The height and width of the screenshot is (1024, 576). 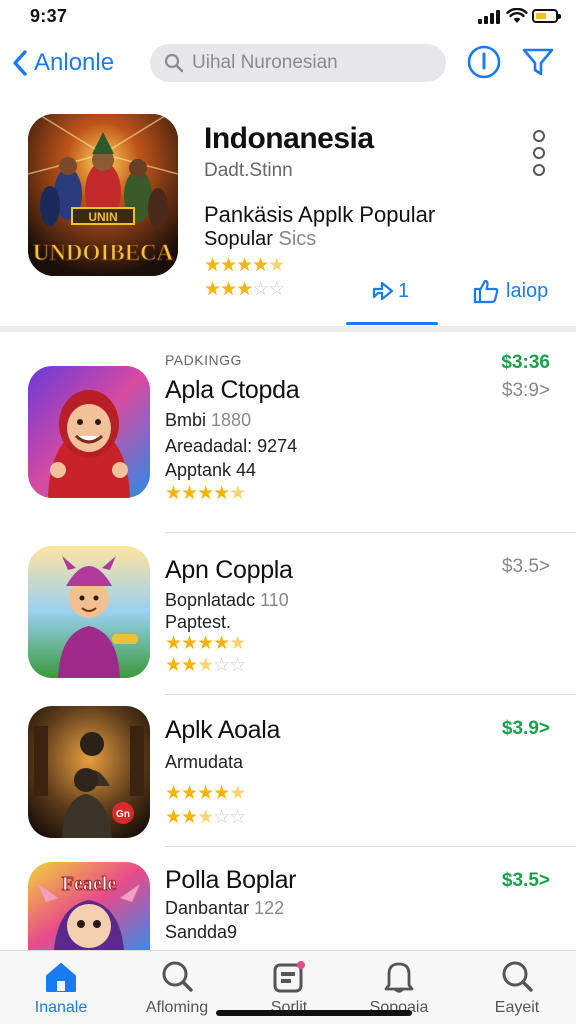 I want to click on featured-app-developer: Dadt.Stinn, so click(x=248, y=170).